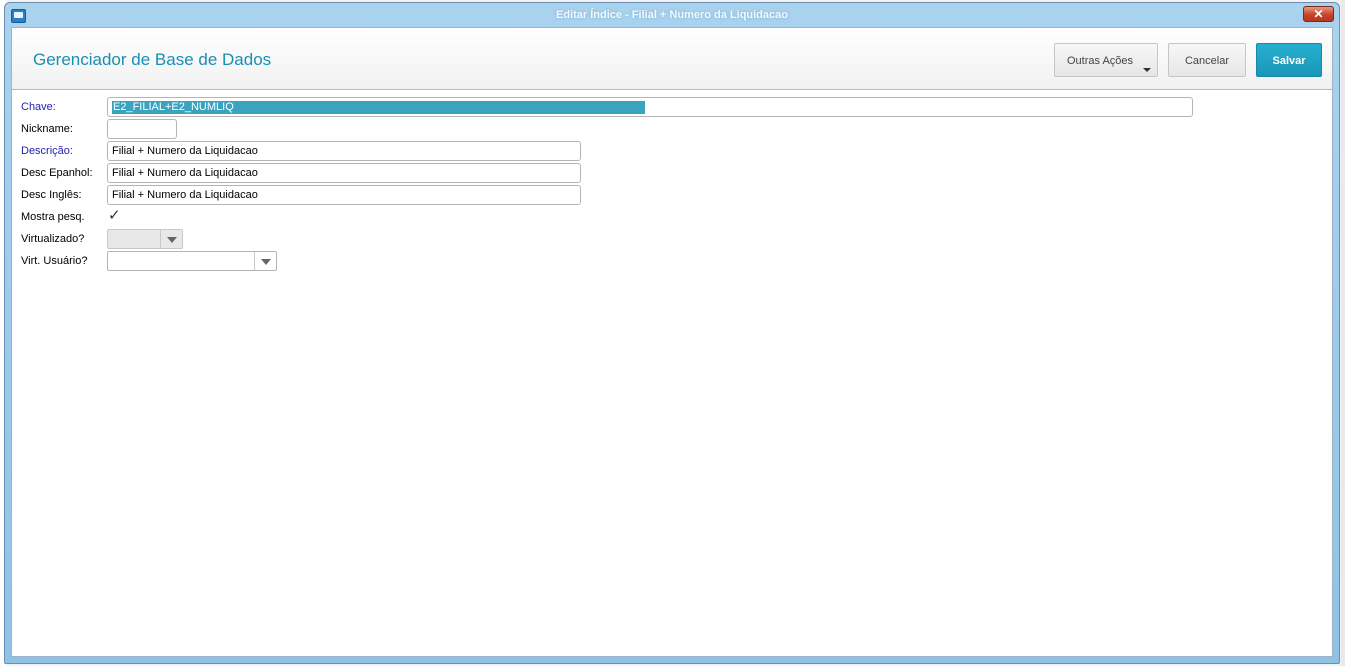  Describe the element at coordinates (344, 151) in the screenshot. I see `descricao-input: Filial + Numero da Liquidacao` at that location.